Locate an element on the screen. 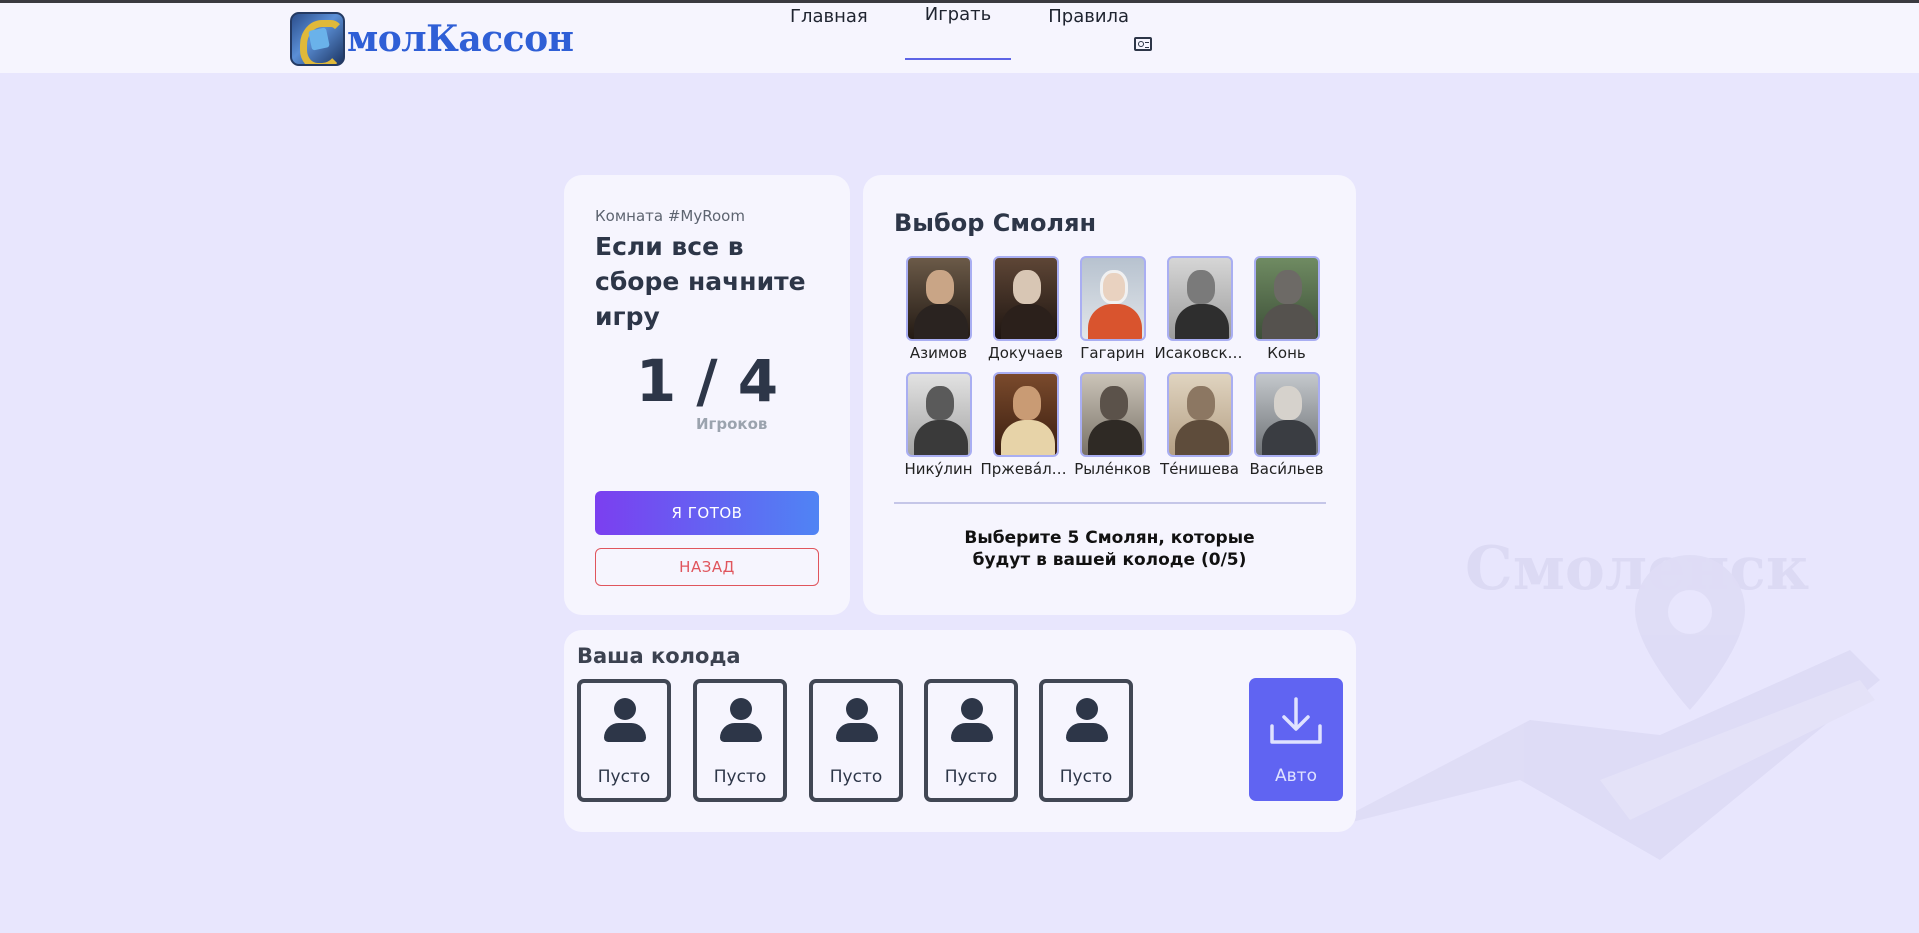  person-card-gagarin: Гагарин is located at coordinates (1112, 309).